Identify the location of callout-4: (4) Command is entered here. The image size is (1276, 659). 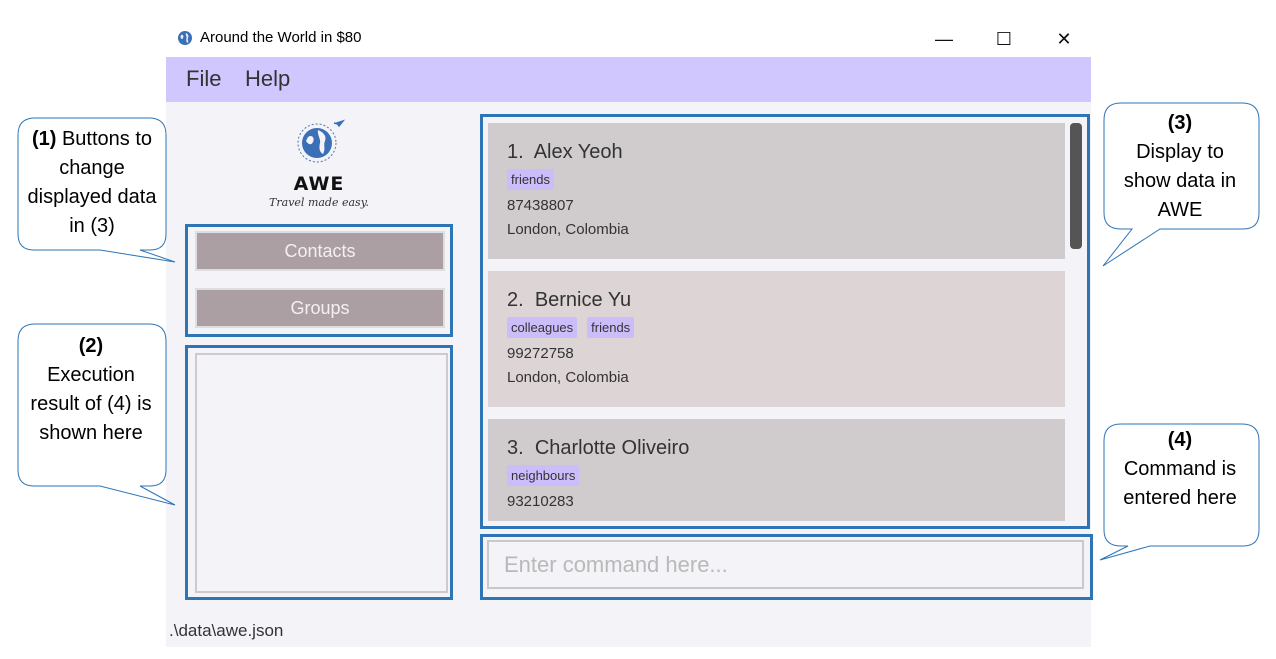
(1180, 469).